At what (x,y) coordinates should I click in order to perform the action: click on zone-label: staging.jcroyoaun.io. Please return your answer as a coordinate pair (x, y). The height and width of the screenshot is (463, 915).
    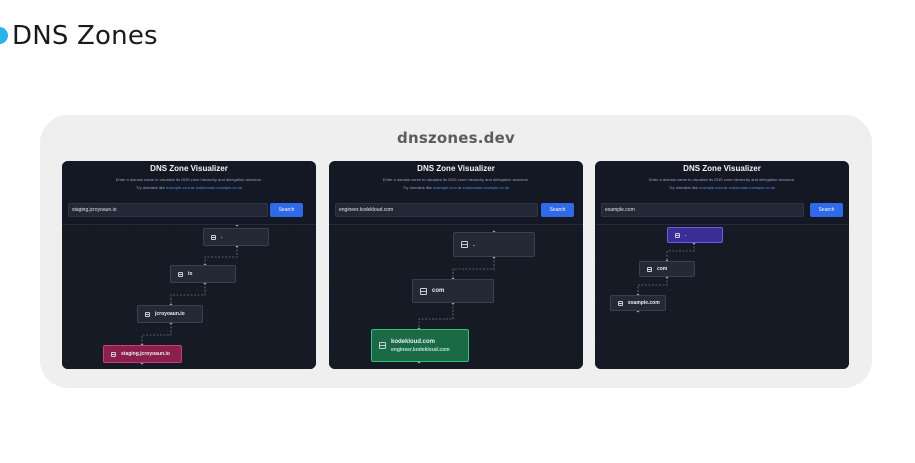
    Looking at the image, I should click on (145, 354).